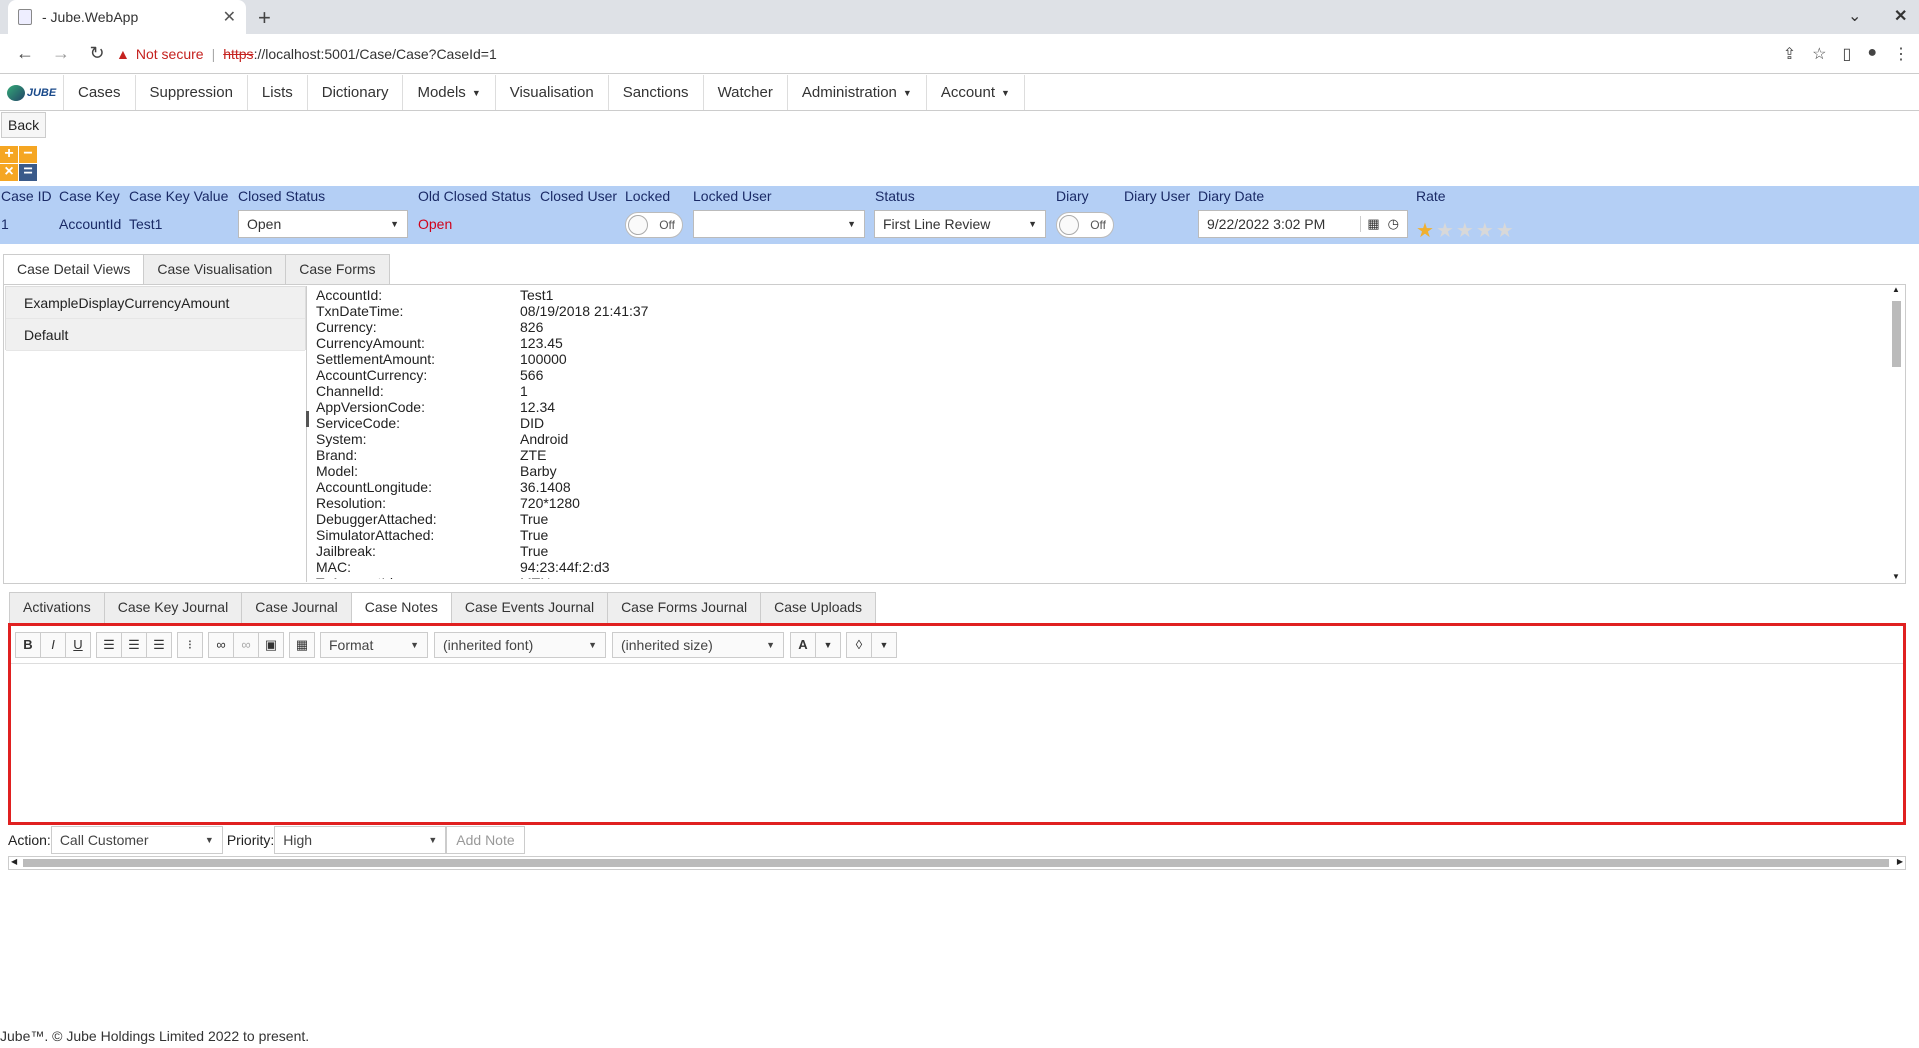 This screenshot has height=1048, width=1919. Describe the element at coordinates (307, 419) in the screenshot. I see `splitter-handle` at that location.